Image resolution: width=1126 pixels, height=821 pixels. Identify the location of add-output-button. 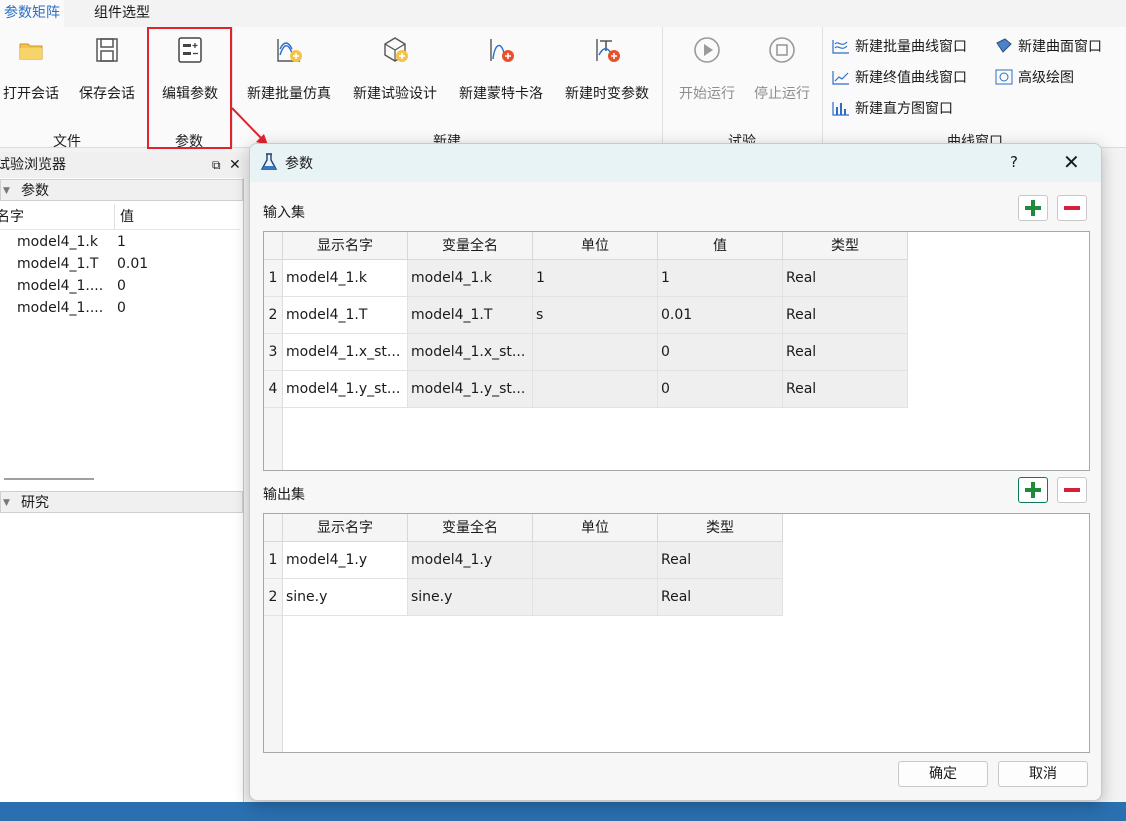
(1033, 490).